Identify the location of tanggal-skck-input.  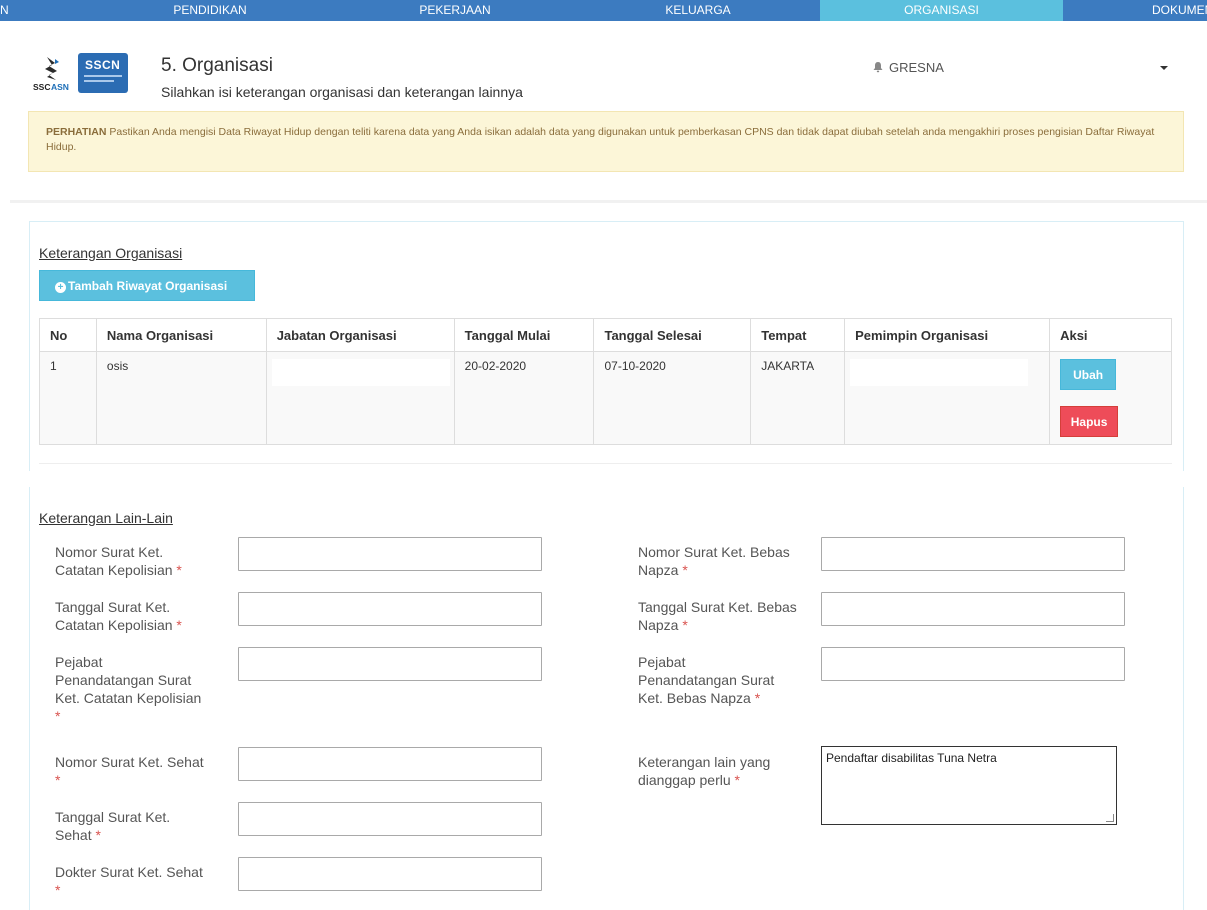
(390, 609).